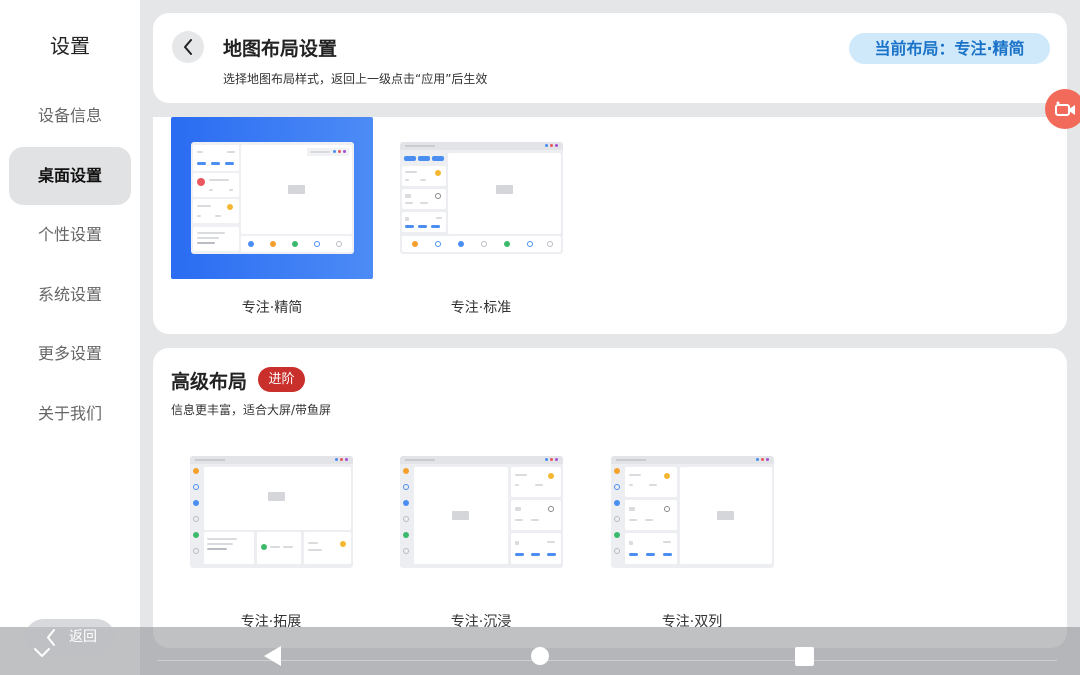  Describe the element at coordinates (949, 48) in the screenshot. I see `current-layout-badge: 当前布局：专注·精简` at that location.